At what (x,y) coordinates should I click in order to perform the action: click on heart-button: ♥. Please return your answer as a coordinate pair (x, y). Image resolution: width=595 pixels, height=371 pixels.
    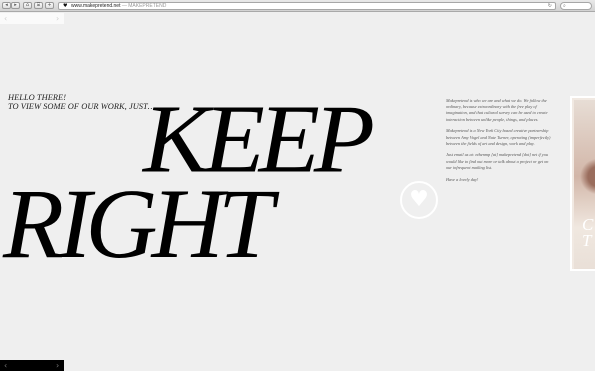
    Looking at the image, I should click on (419, 200).